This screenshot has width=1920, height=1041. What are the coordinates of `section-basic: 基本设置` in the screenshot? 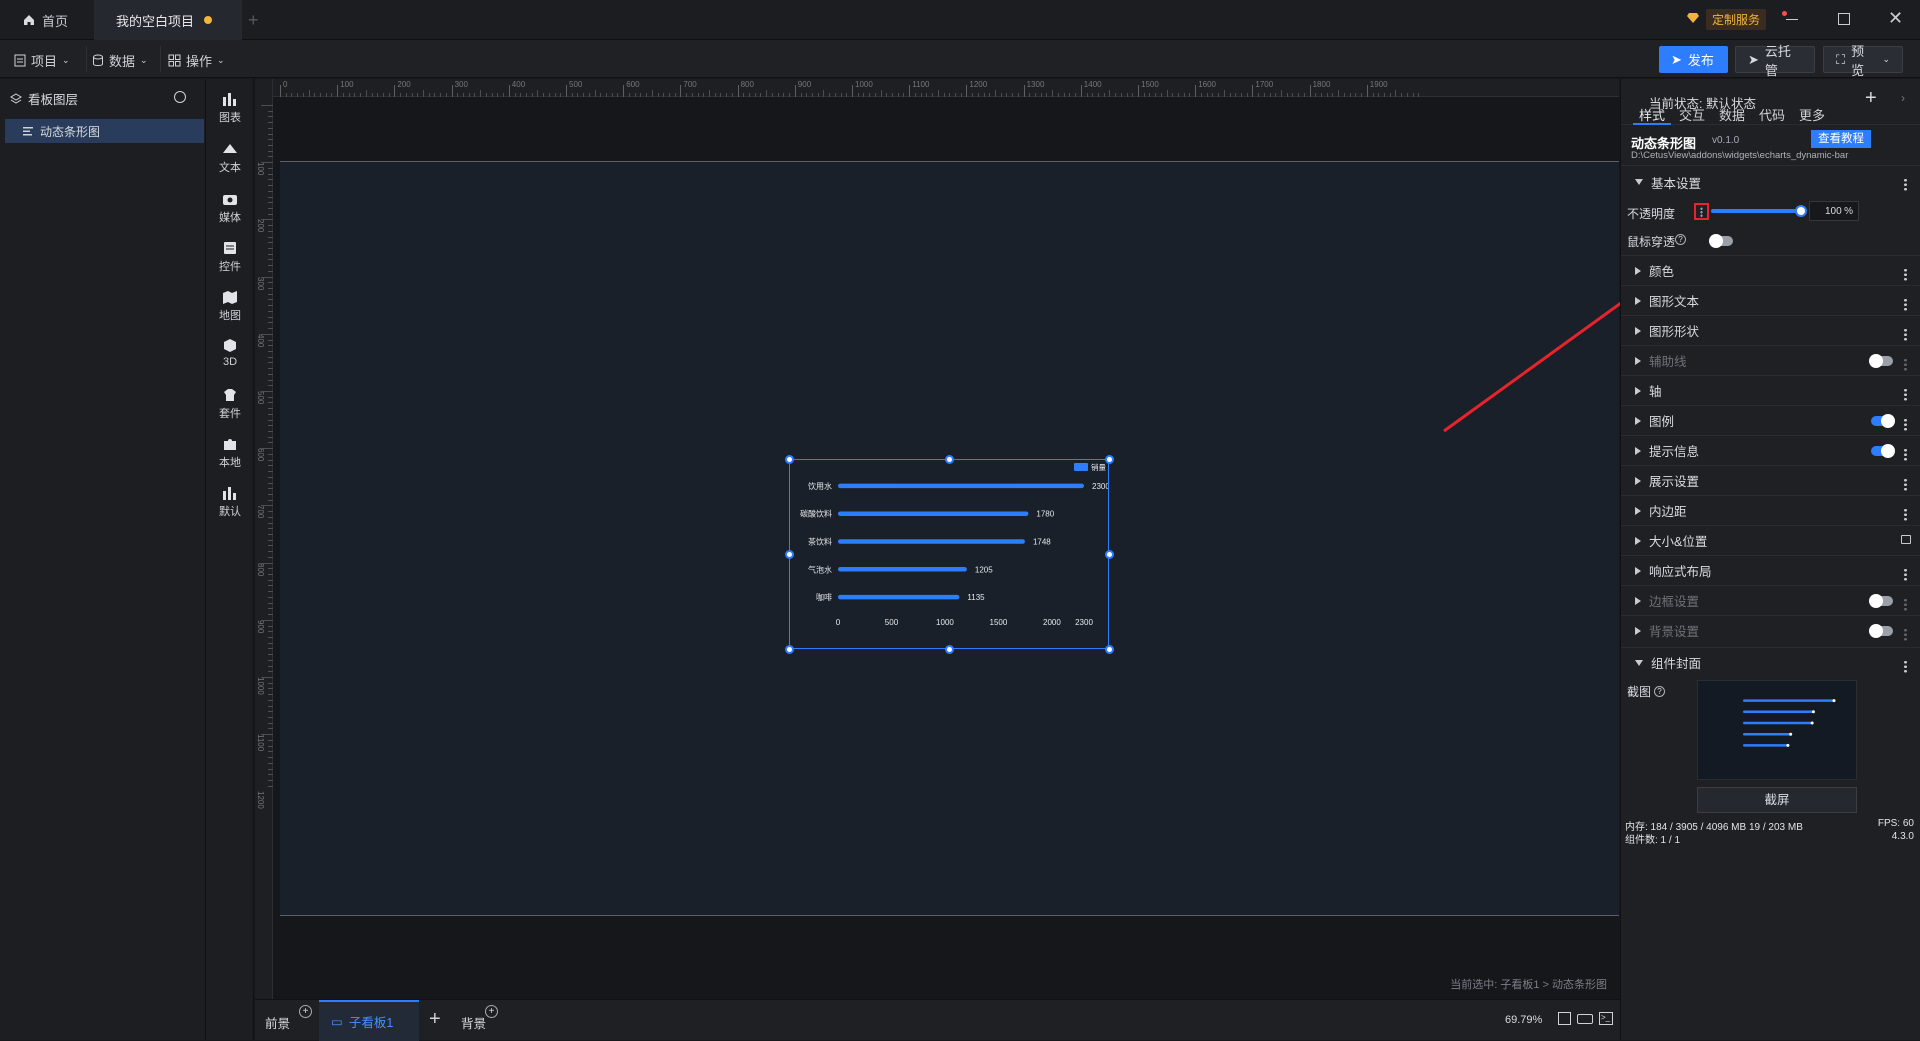 It's located at (1770, 181).